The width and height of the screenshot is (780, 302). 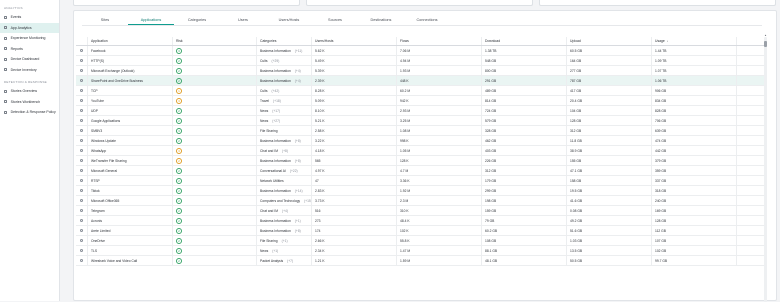 I want to click on category-count: (+7), so click(x=290, y=261).